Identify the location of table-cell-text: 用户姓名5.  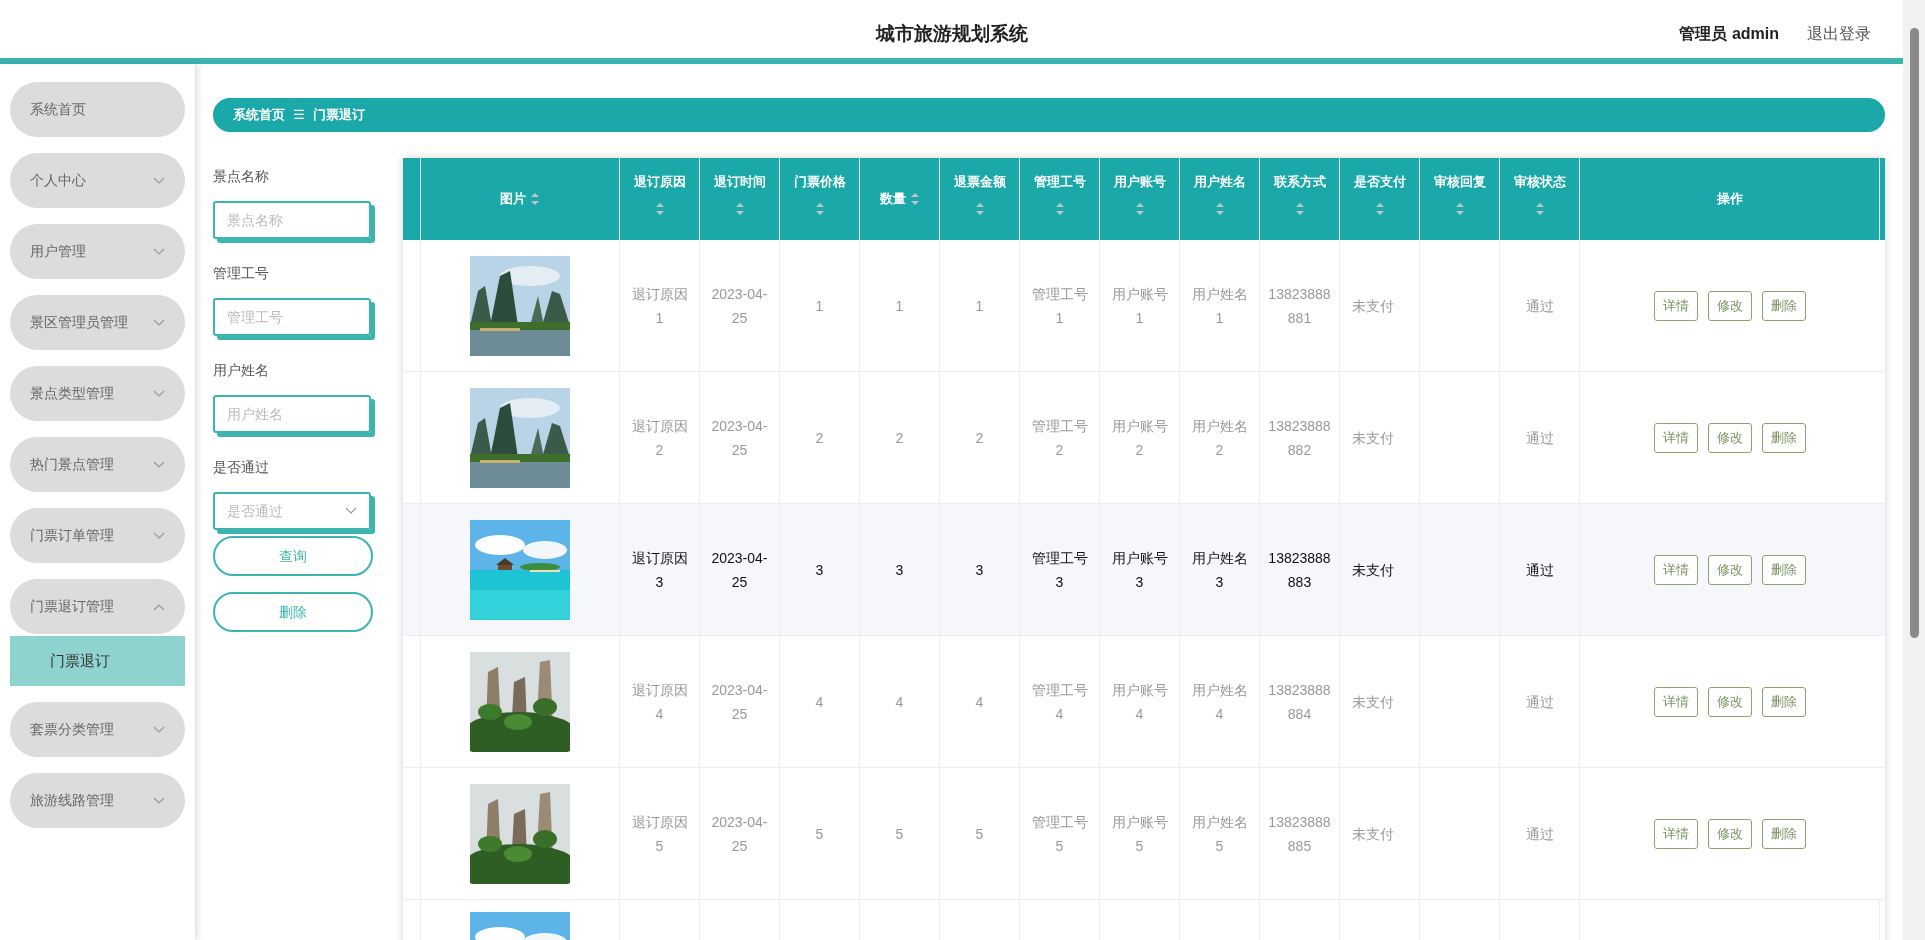
(1219, 834).